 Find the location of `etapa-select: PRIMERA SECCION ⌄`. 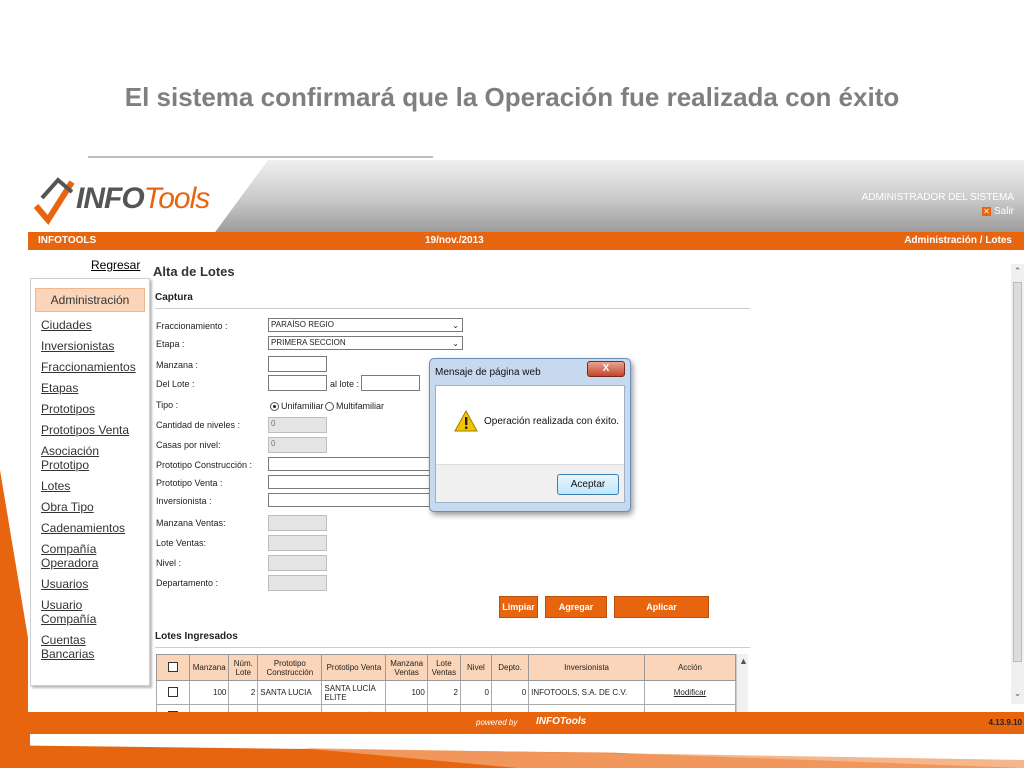

etapa-select: PRIMERA SECCION ⌄ is located at coordinates (365, 343).